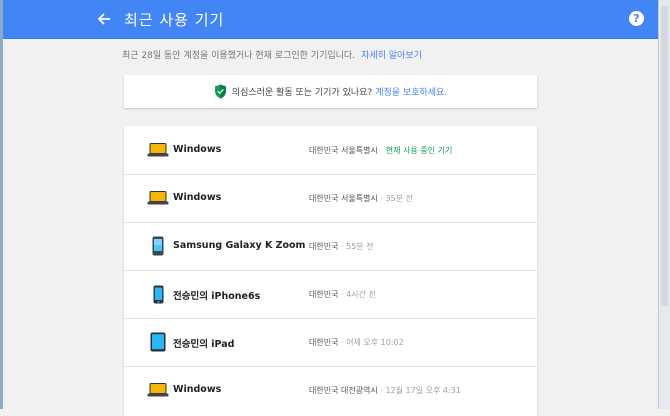  What do you see at coordinates (302, 93) in the screenshot?
I see `security-question: 의심스러운 활동 또는 기기가 있나요?` at bounding box center [302, 93].